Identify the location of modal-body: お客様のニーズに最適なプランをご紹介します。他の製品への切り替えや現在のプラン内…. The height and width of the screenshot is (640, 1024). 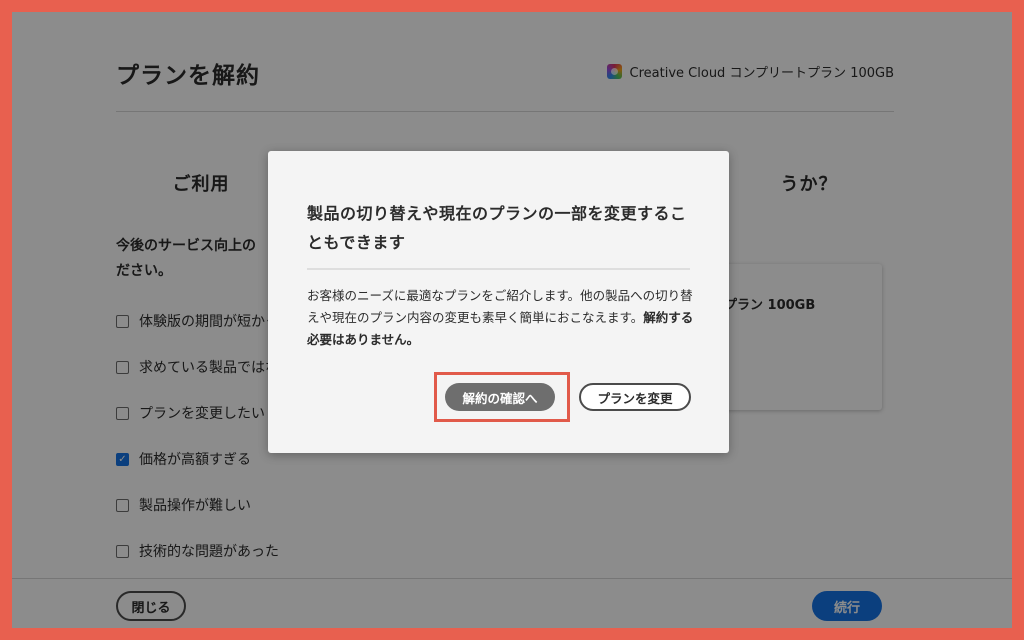
(502, 318).